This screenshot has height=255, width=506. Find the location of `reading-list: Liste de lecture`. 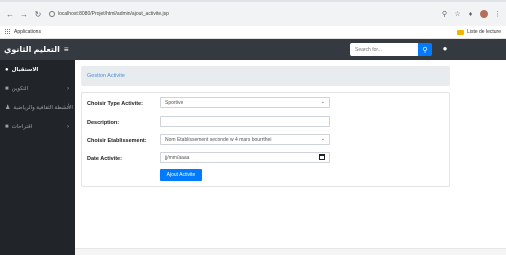

reading-list: Liste de lecture is located at coordinates (479, 32).